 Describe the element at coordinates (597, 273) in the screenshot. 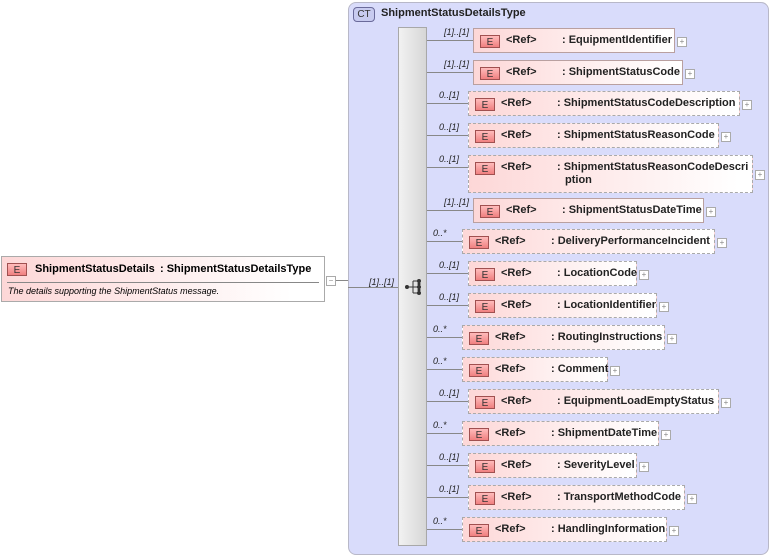

I see `element-name: : LocationCode` at that location.